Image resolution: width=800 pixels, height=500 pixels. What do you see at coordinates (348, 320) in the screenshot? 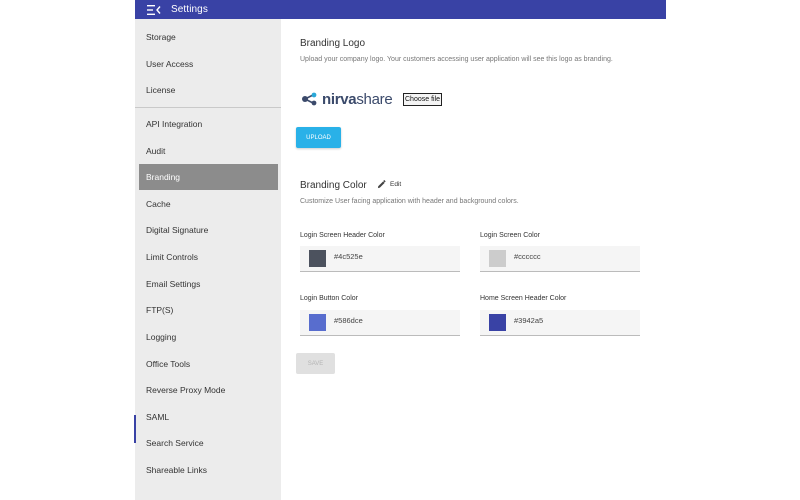
I see `color-value: #586dce` at bounding box center [348, 320].